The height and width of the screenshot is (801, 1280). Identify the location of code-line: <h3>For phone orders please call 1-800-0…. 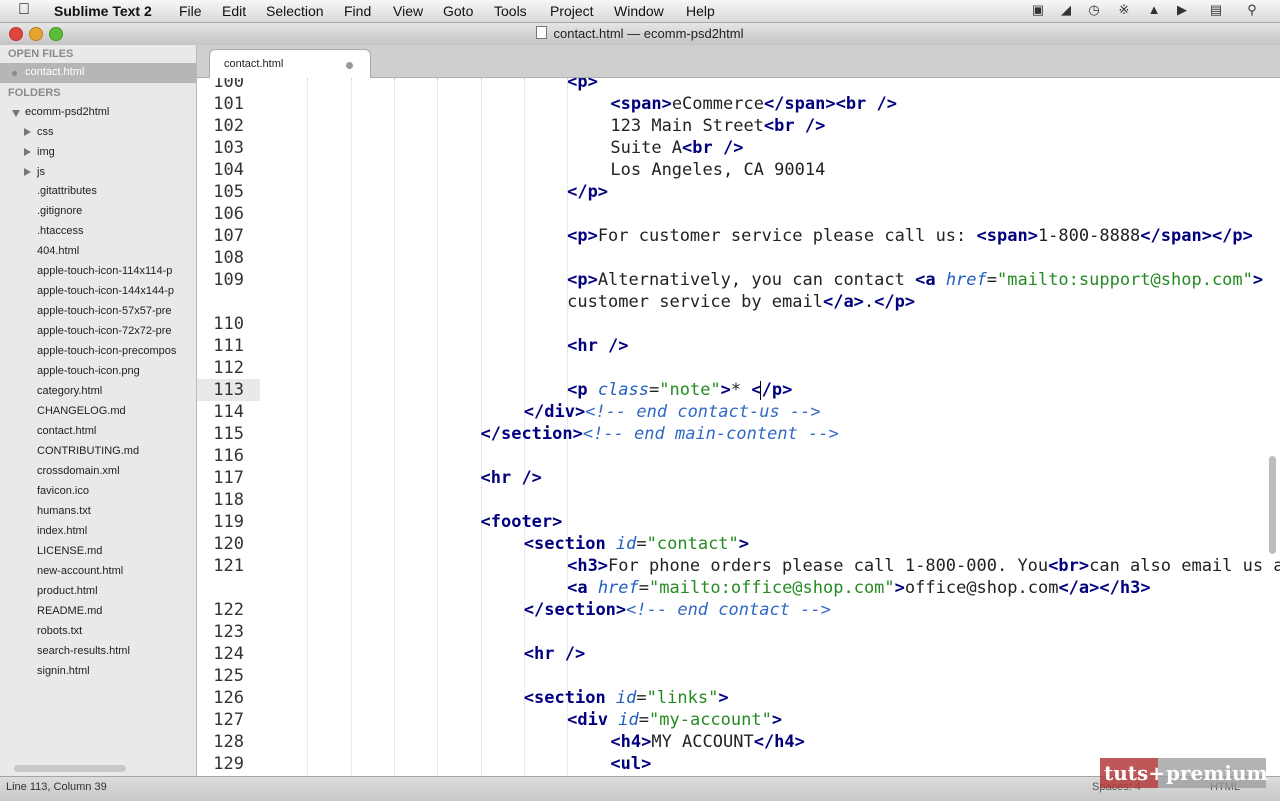
(923, 566).